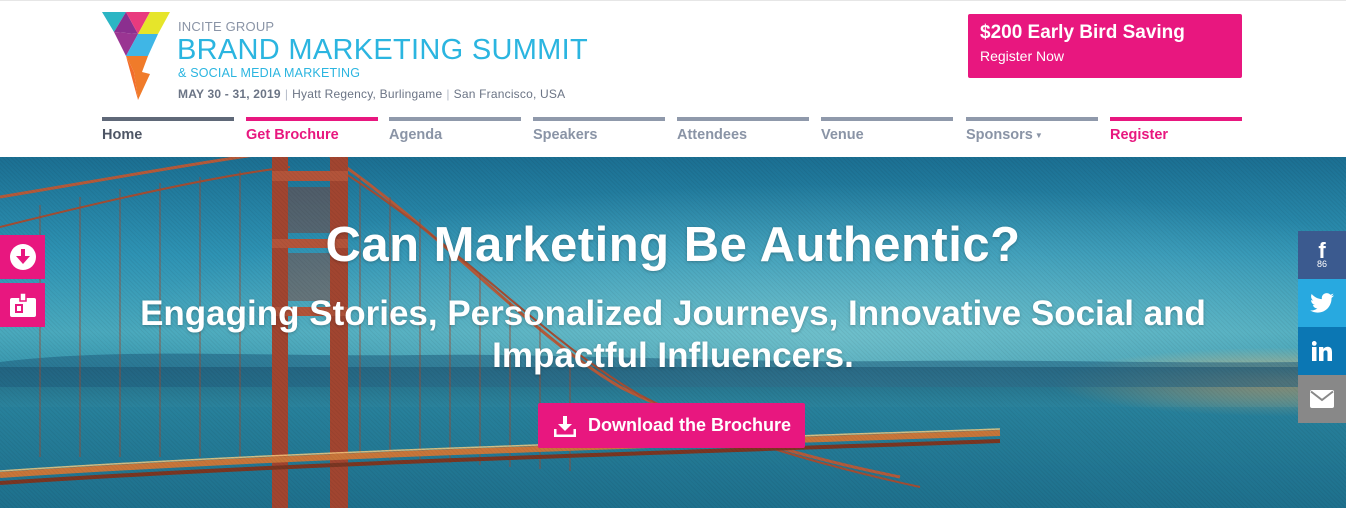  I want to click on event-city: San Francisco, USA, so click(509, 94).